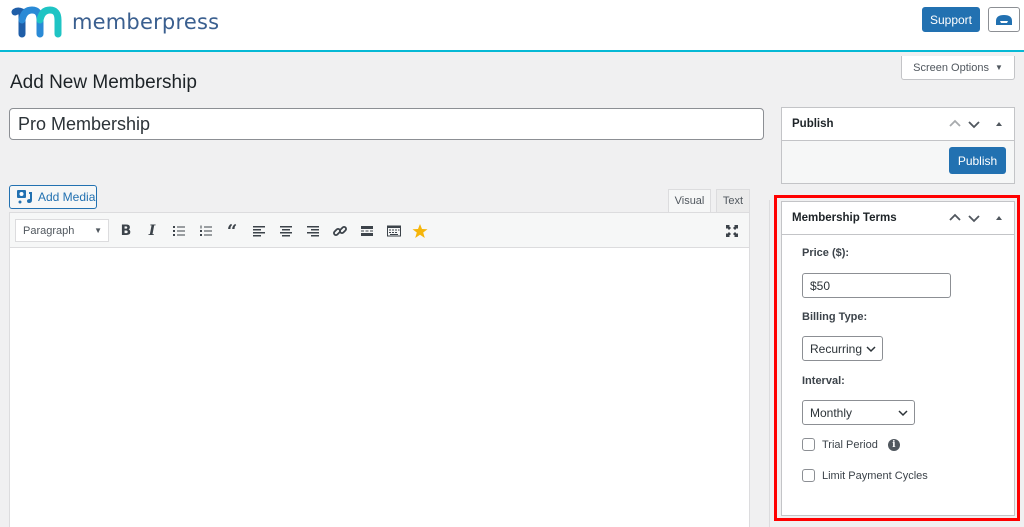 The height and width of the screenshot is (527, 1024). Describe the element at coordinates (835, 317) in the screenshot. I see `billing-type-label: Billing Type:` at that location.